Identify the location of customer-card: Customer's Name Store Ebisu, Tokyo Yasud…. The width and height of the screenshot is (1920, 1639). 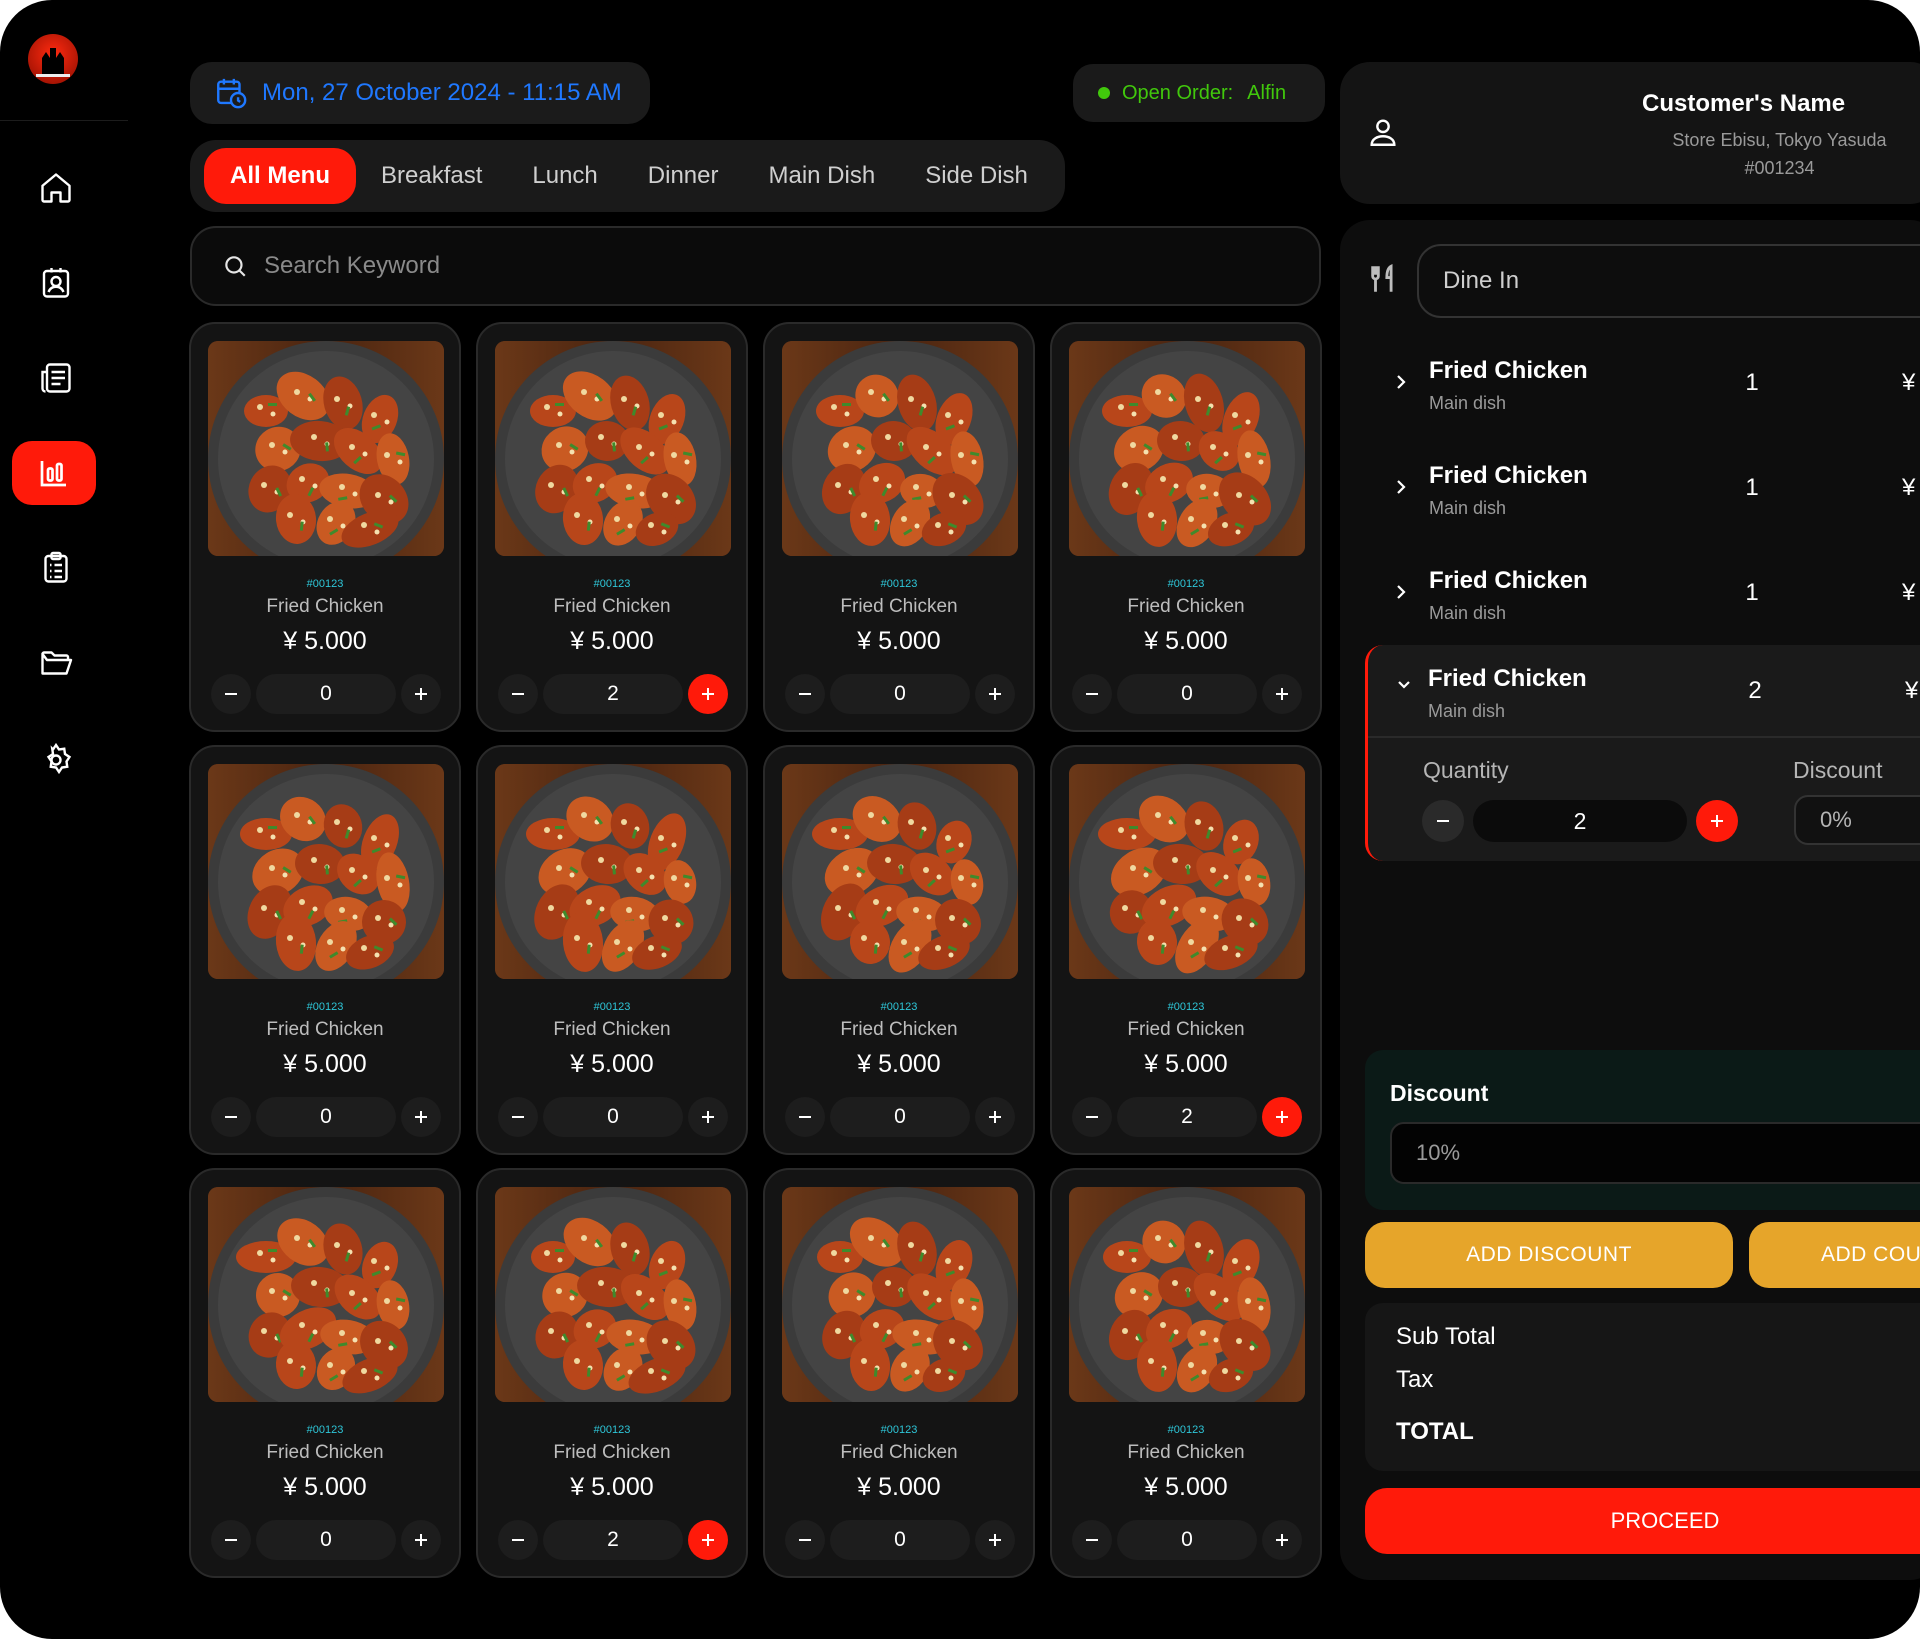
(1630, 133).